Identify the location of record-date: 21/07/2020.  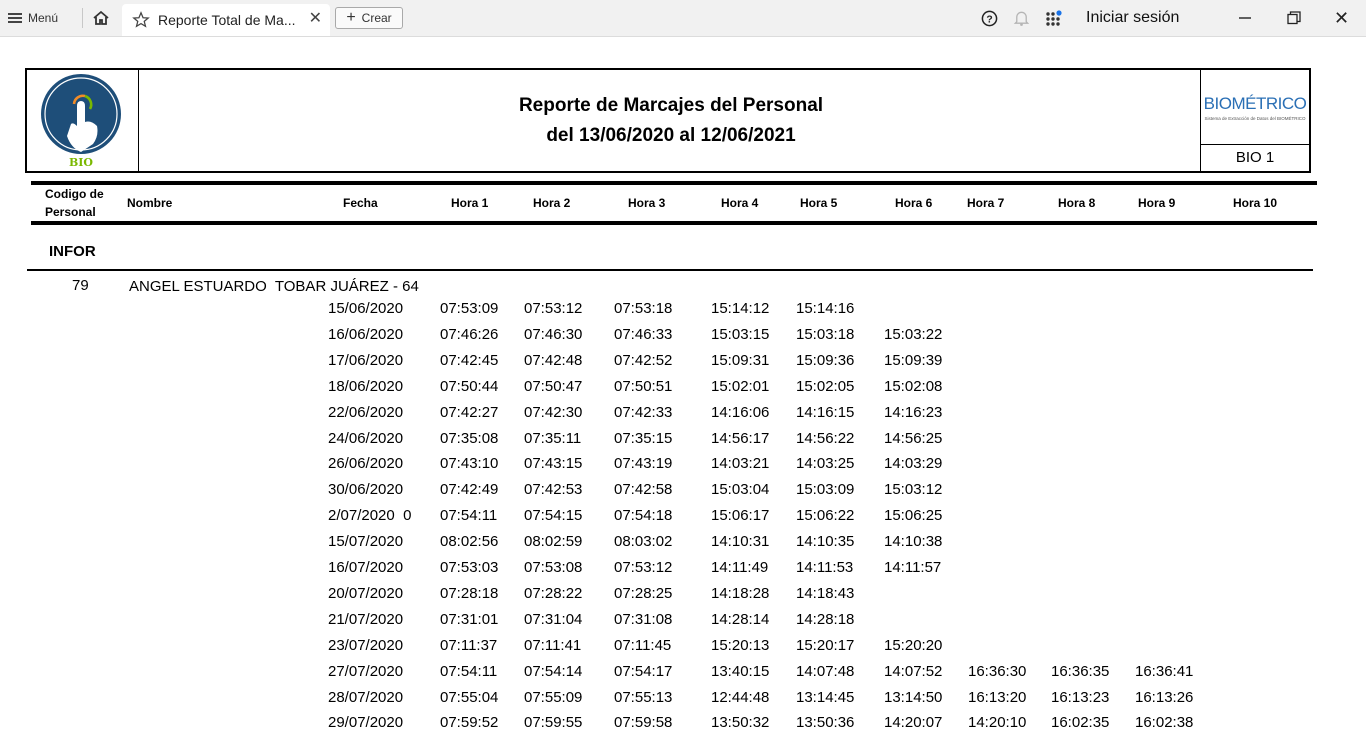
(366, 619).